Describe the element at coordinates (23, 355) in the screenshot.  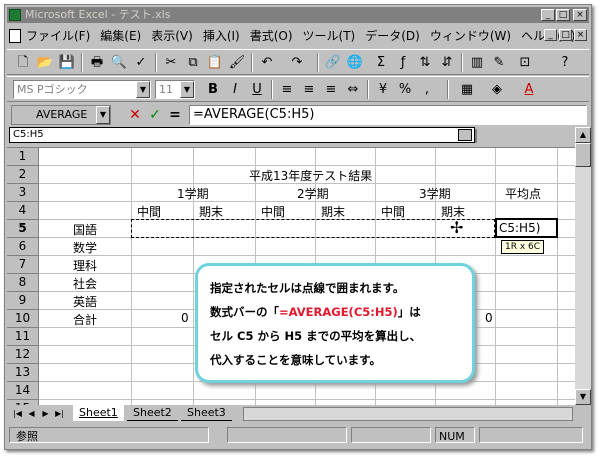
I see `row-header: 12` at that location.